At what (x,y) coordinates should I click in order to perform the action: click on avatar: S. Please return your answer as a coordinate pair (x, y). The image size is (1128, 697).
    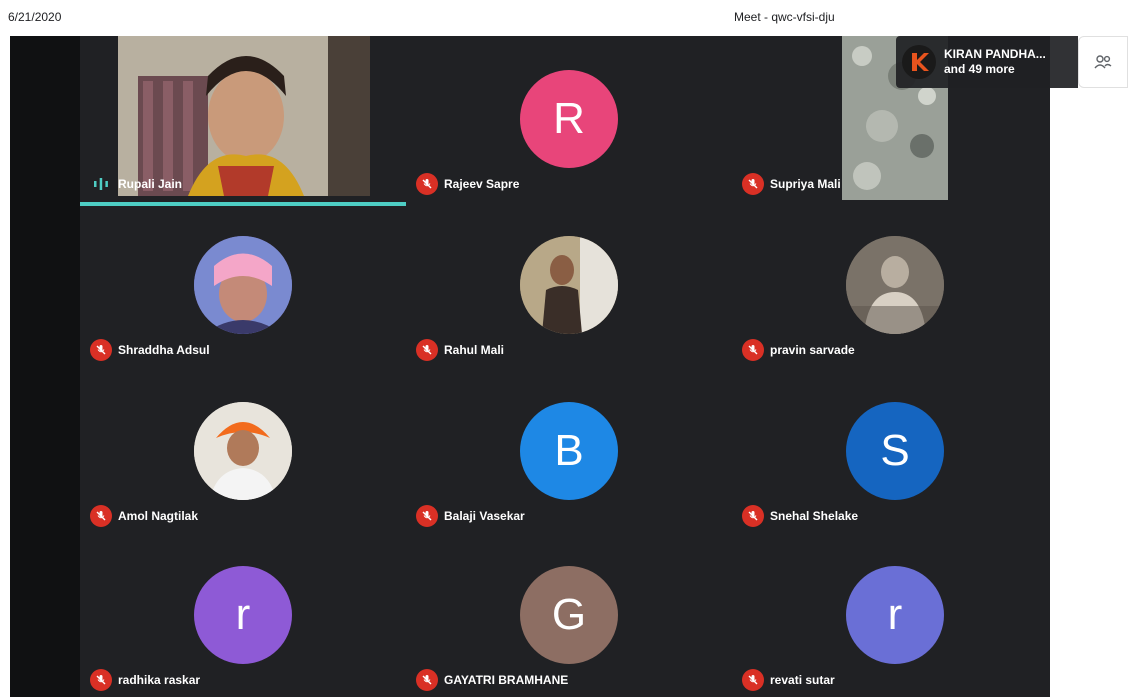
    Looking at the image, I should click on (895, 451).